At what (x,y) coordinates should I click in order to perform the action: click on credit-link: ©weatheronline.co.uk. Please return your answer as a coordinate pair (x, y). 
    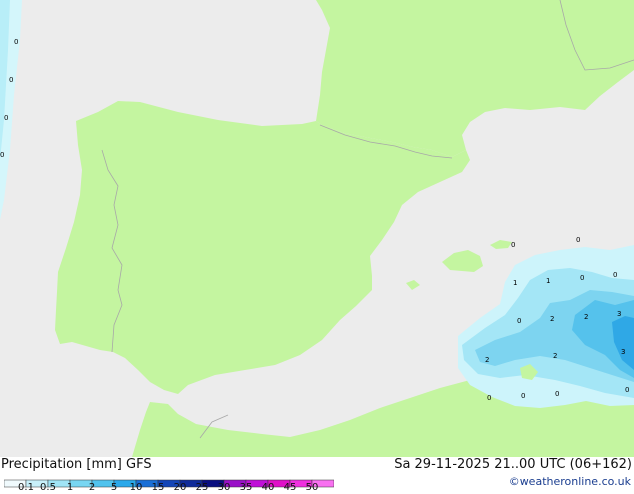
    Looking at the image, I should click on (570, 481).